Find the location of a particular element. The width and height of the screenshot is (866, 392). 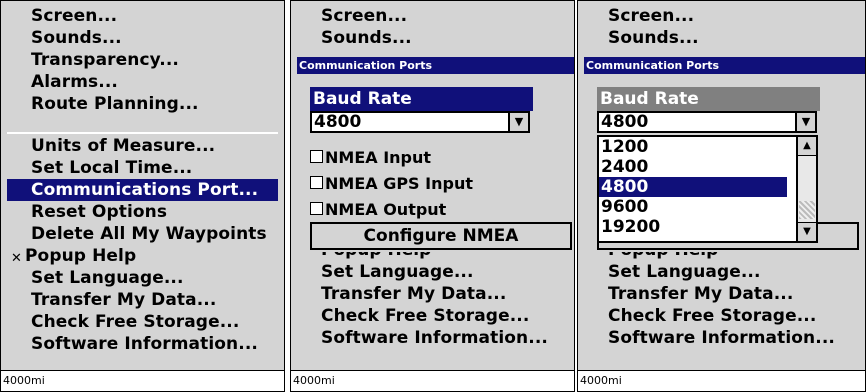

menu-item-reset-options: Reset Options is located at coordinates (142, 212).